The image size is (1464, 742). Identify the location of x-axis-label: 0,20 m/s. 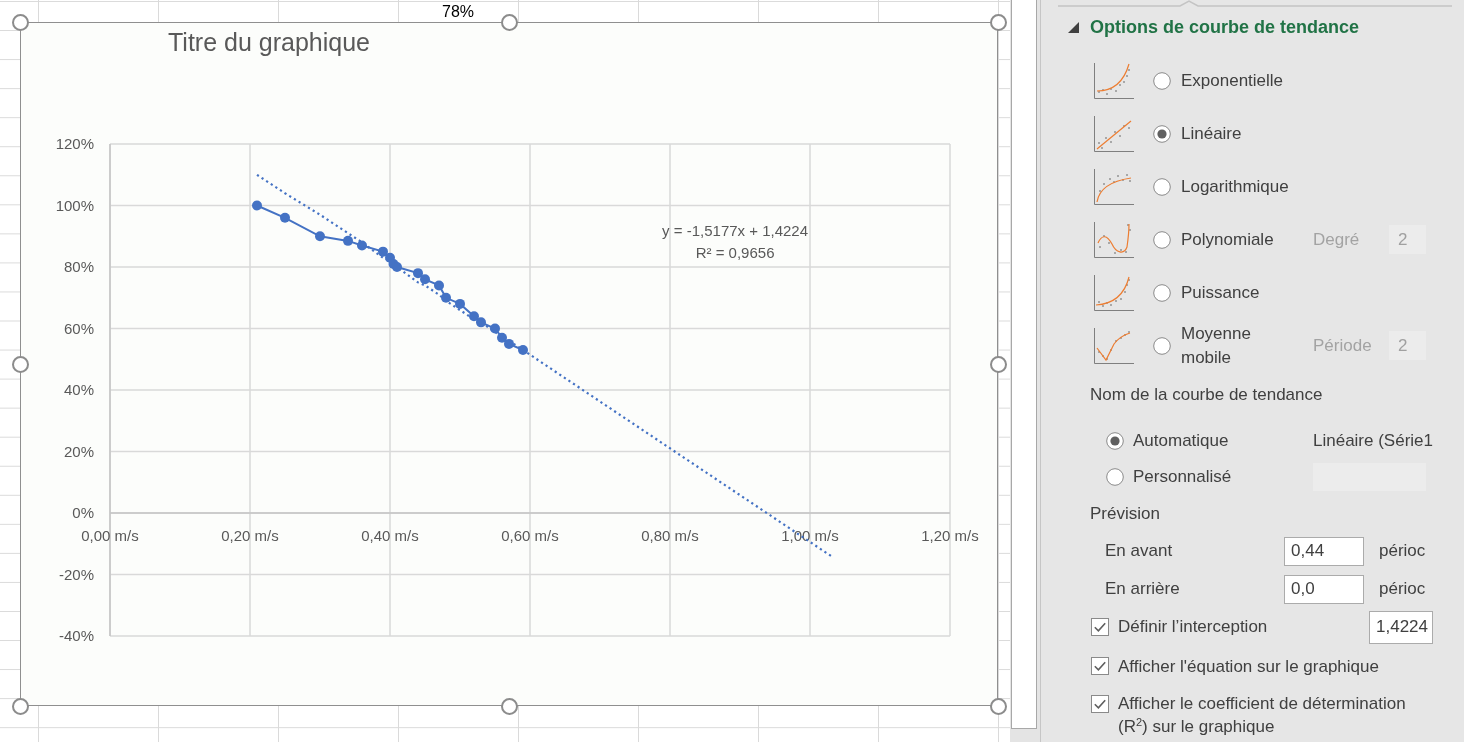
(250, 535).